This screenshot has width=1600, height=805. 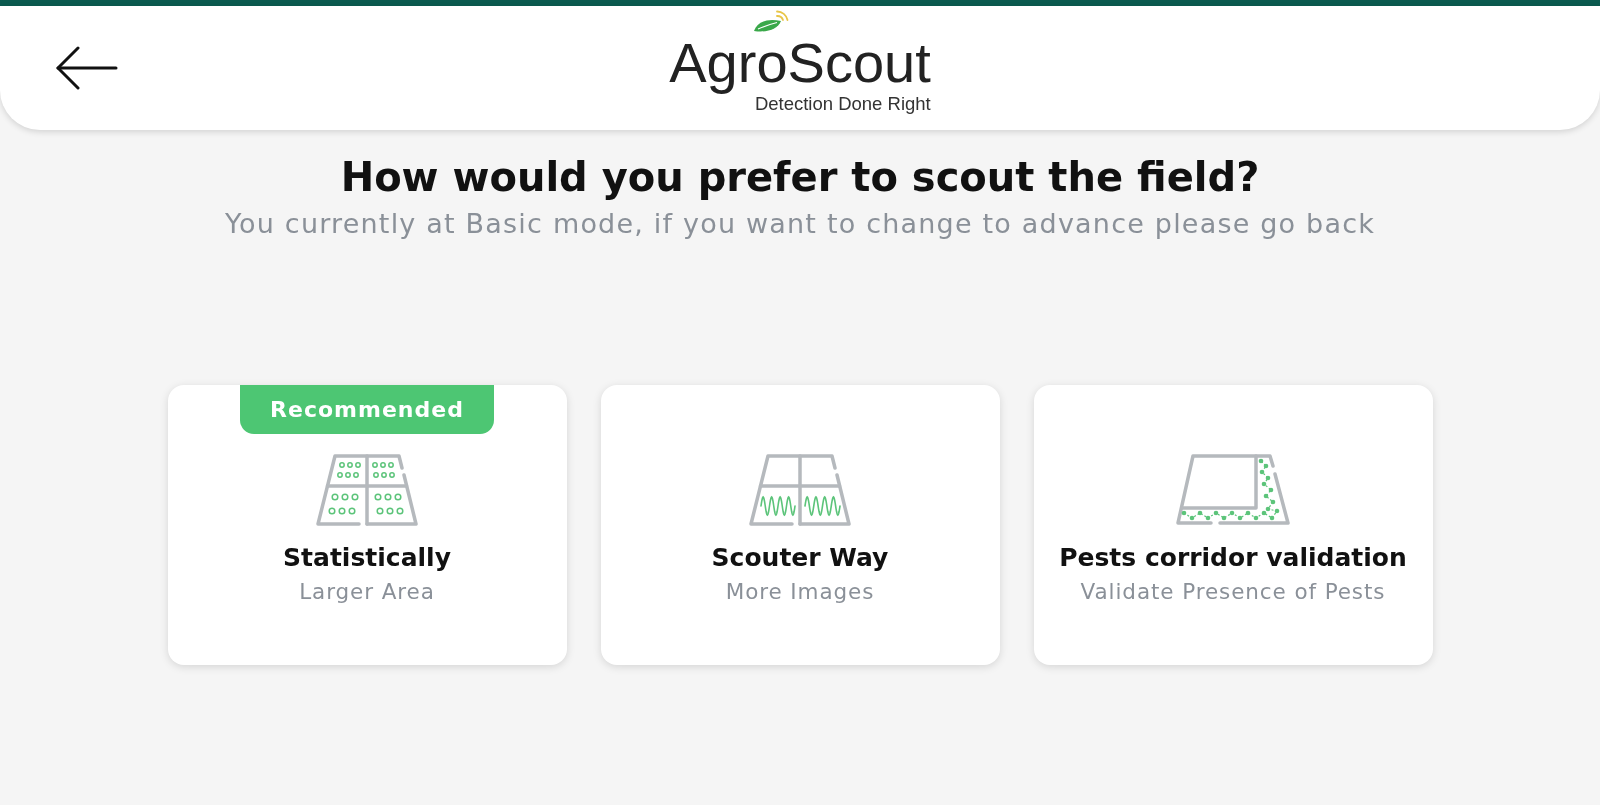 What do you see at coordinates (800, 558) in the screenshot?
I see `option-title: Scouter Way` at bounding box center [800, 558].